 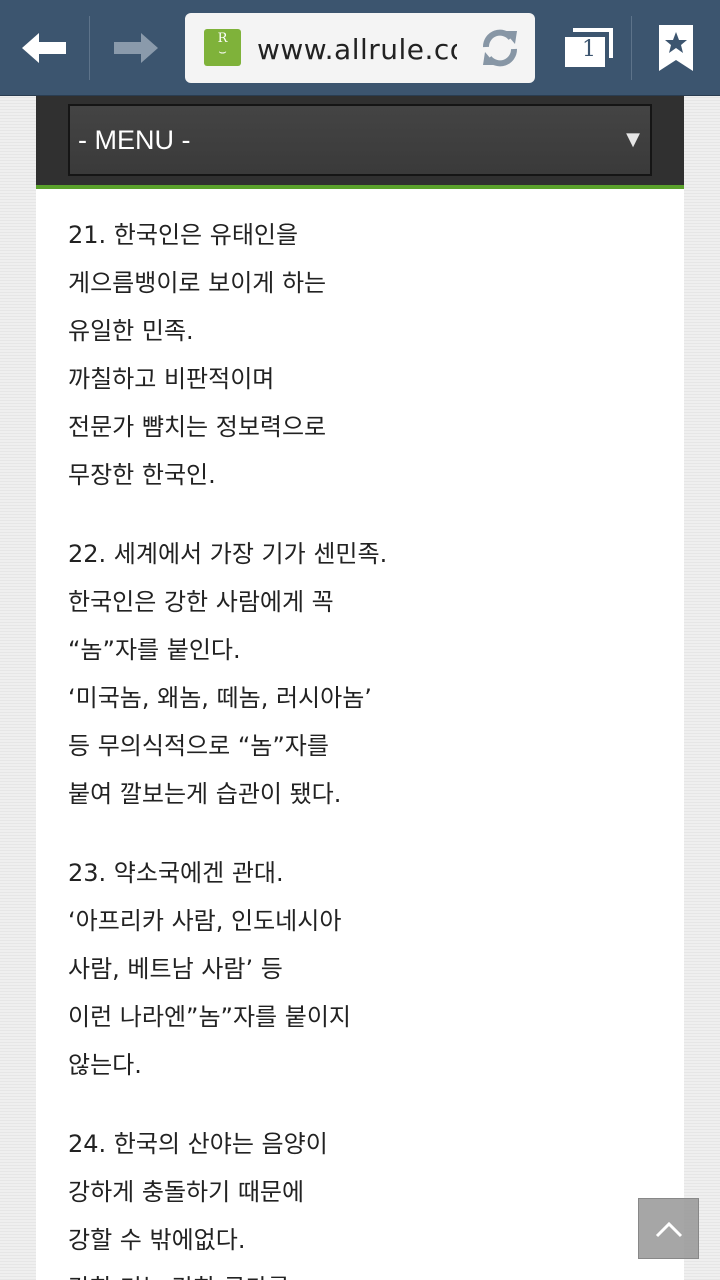 What do you see at coordinates (198, 746) in the screenshot?
I see `text-line: 등 무의식적으로 “놈”자를` at bounding box center [198, 746].